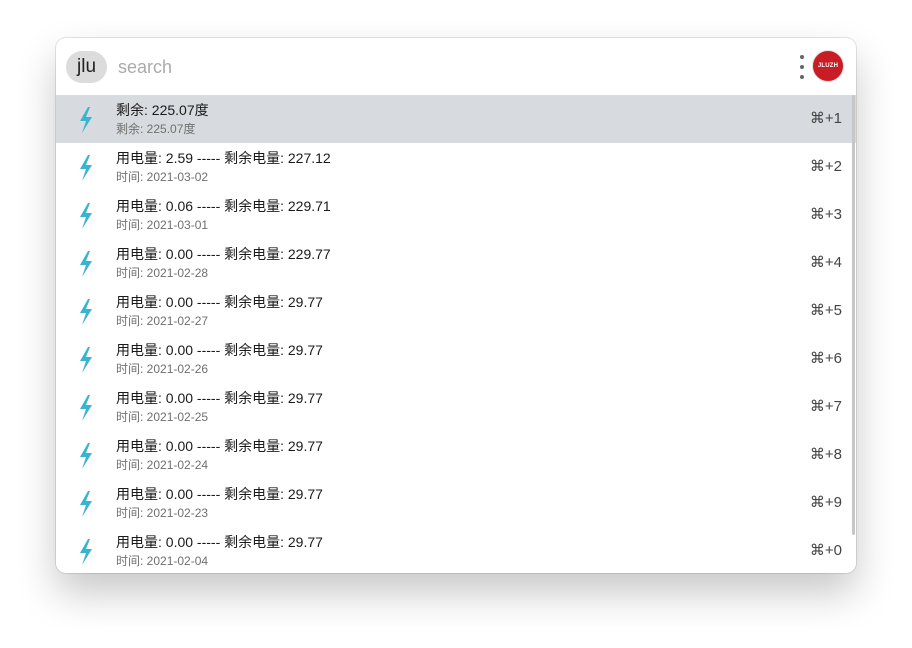  What do you see at coordinates (825, 502) in the screenshot?
I see `result-shortcut: ⌘+9` at bounding box center [825, 502].